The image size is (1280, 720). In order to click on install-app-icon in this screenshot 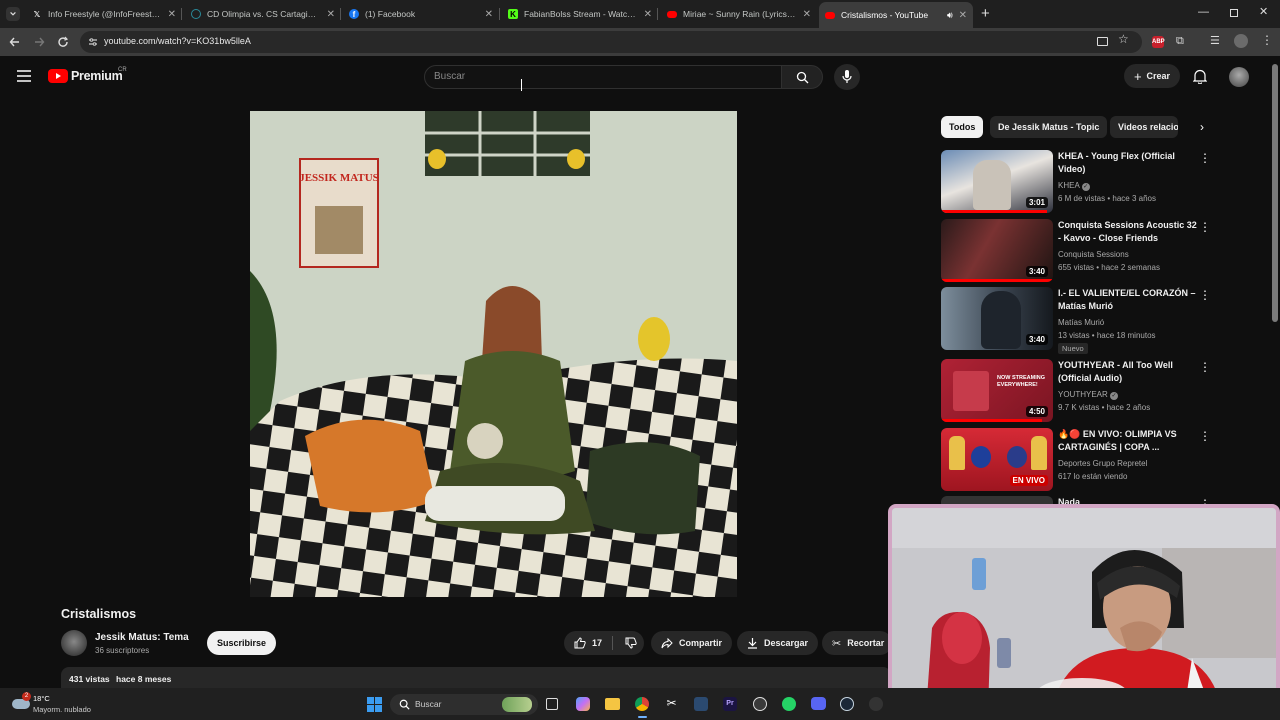, I will do `click(1102, 41)`.